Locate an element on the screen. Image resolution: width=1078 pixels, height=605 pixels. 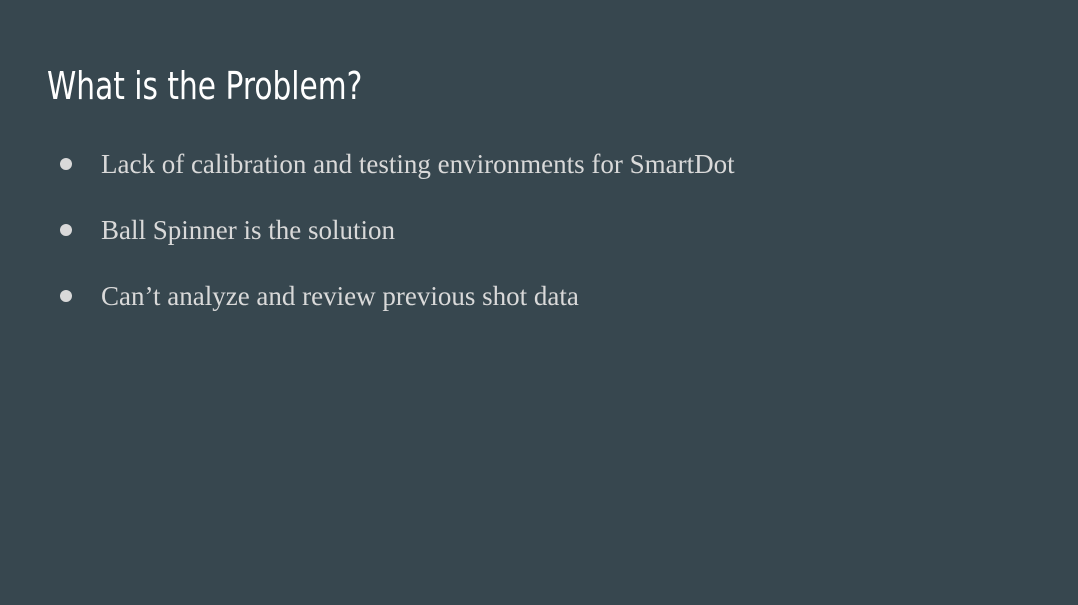
slide-title: What is the Problem? is located at coordinates (205, 86).